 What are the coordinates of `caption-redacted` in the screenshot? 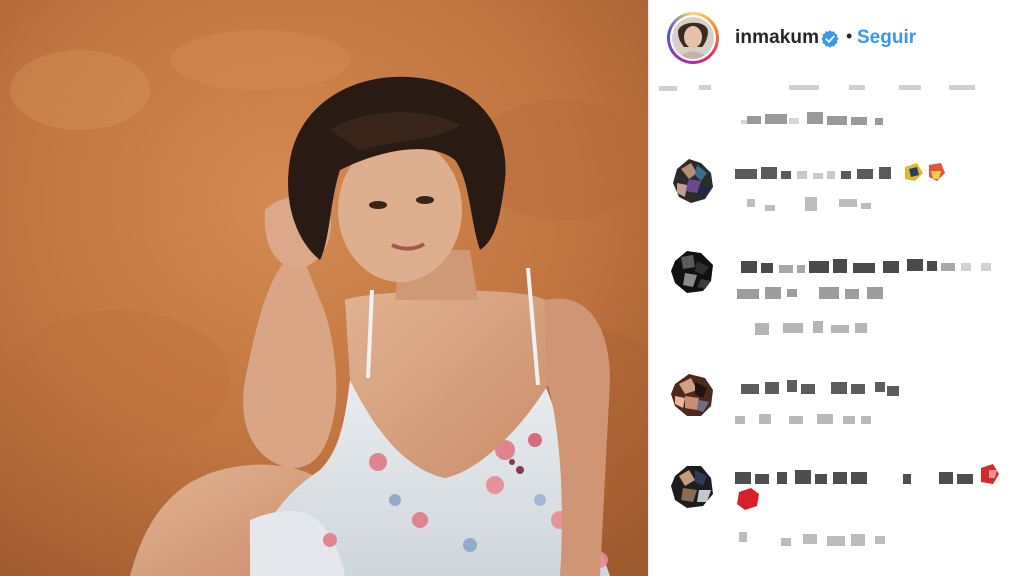 It's located at (836, 110).